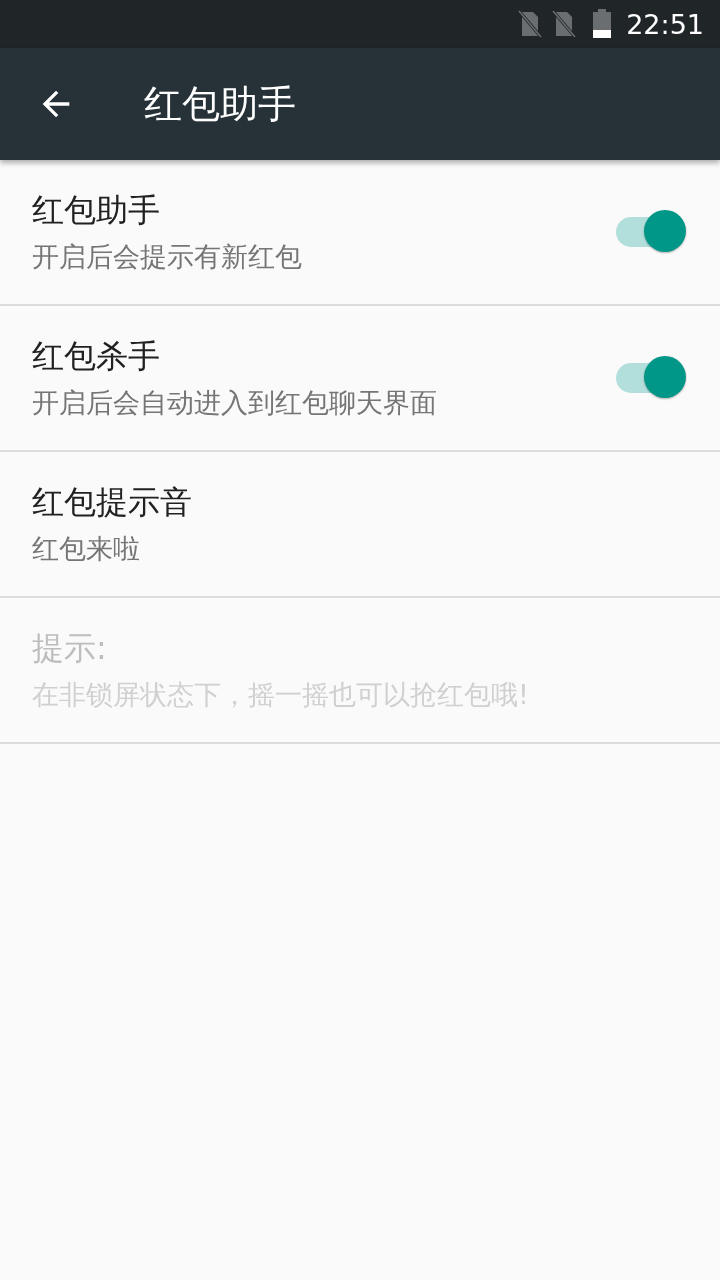 This screenshot has width=720, height=1280. What do you see at coordinates (167, 257) in the screenshot?
I see `setting-summary: 开启后会提示有新红包` at bounding box center [167, 257].